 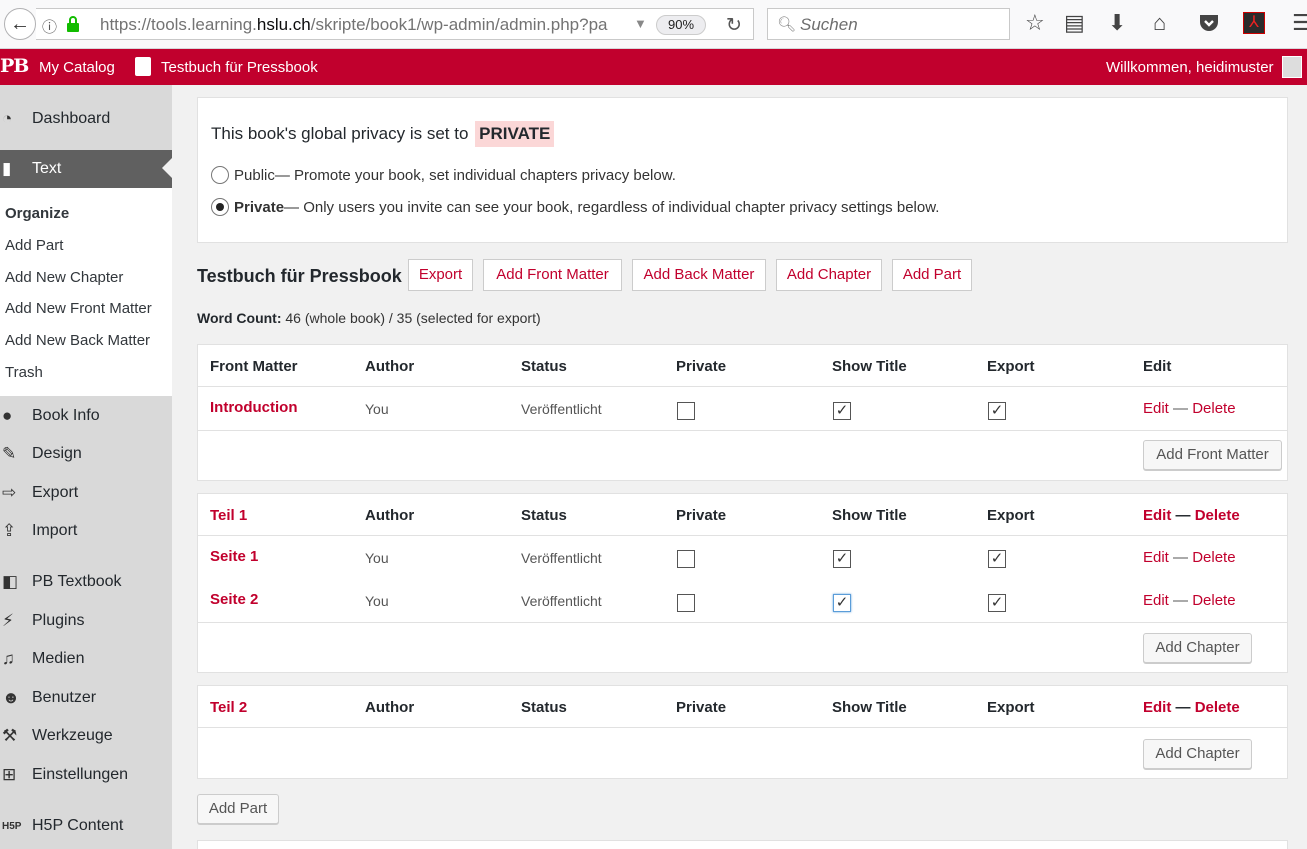 What do you see at coordinates (1117, 23) in the screenshot?
I see `download-icon: ⬇` at bounding box center [1117, 23].